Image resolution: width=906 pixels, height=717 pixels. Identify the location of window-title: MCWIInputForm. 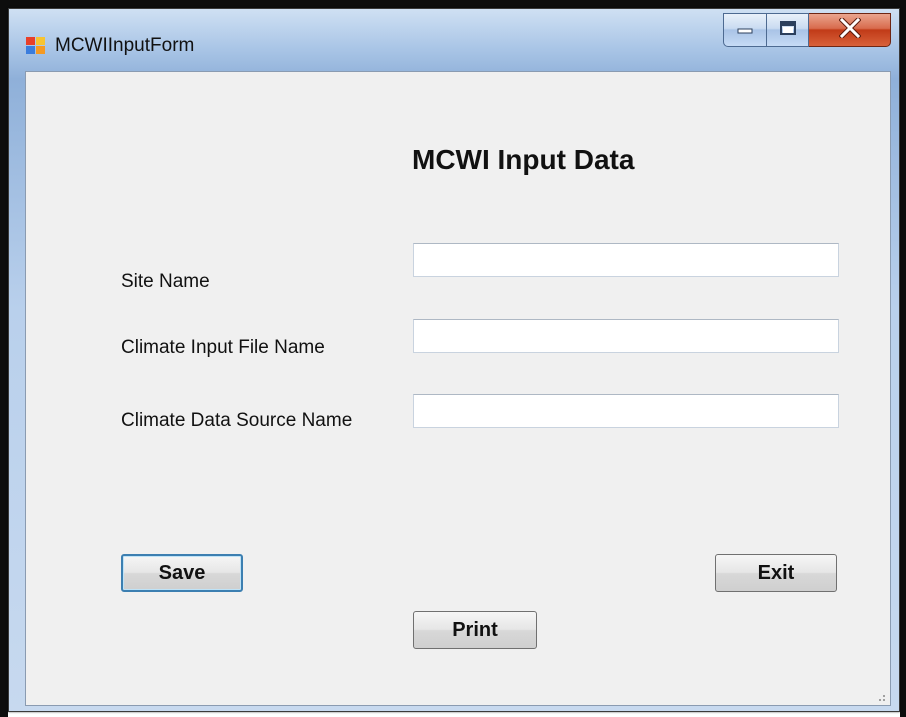
(125, 45).